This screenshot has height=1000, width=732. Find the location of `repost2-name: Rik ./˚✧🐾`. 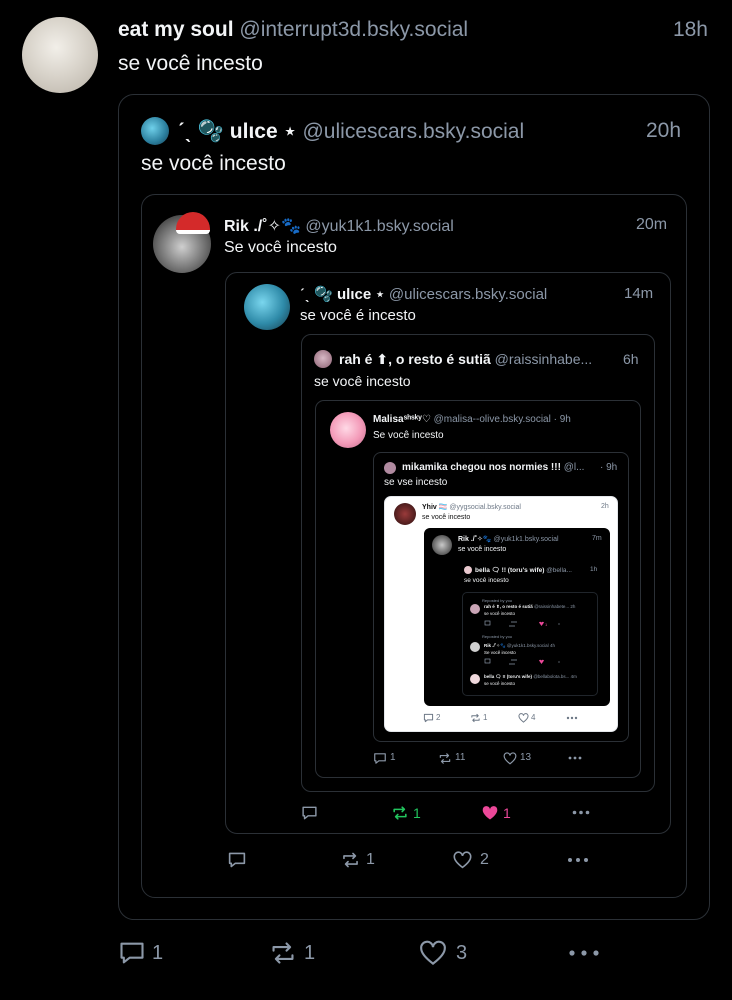

repost2-name: Rik ./˚✧🐾 is located at coordinates (495, 645).